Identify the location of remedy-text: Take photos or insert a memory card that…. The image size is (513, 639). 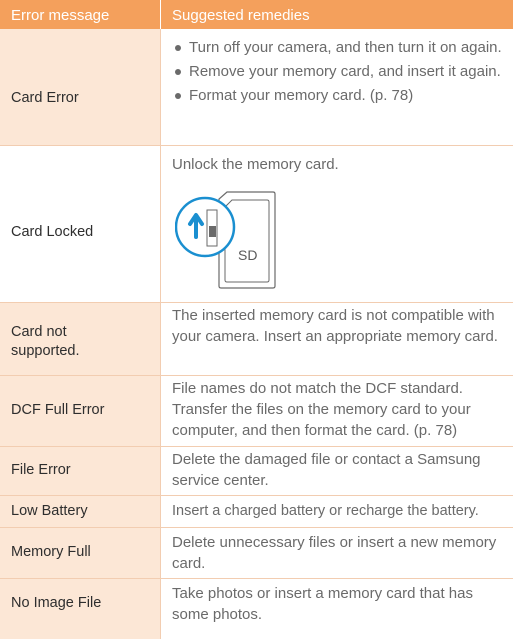
(322, 604).